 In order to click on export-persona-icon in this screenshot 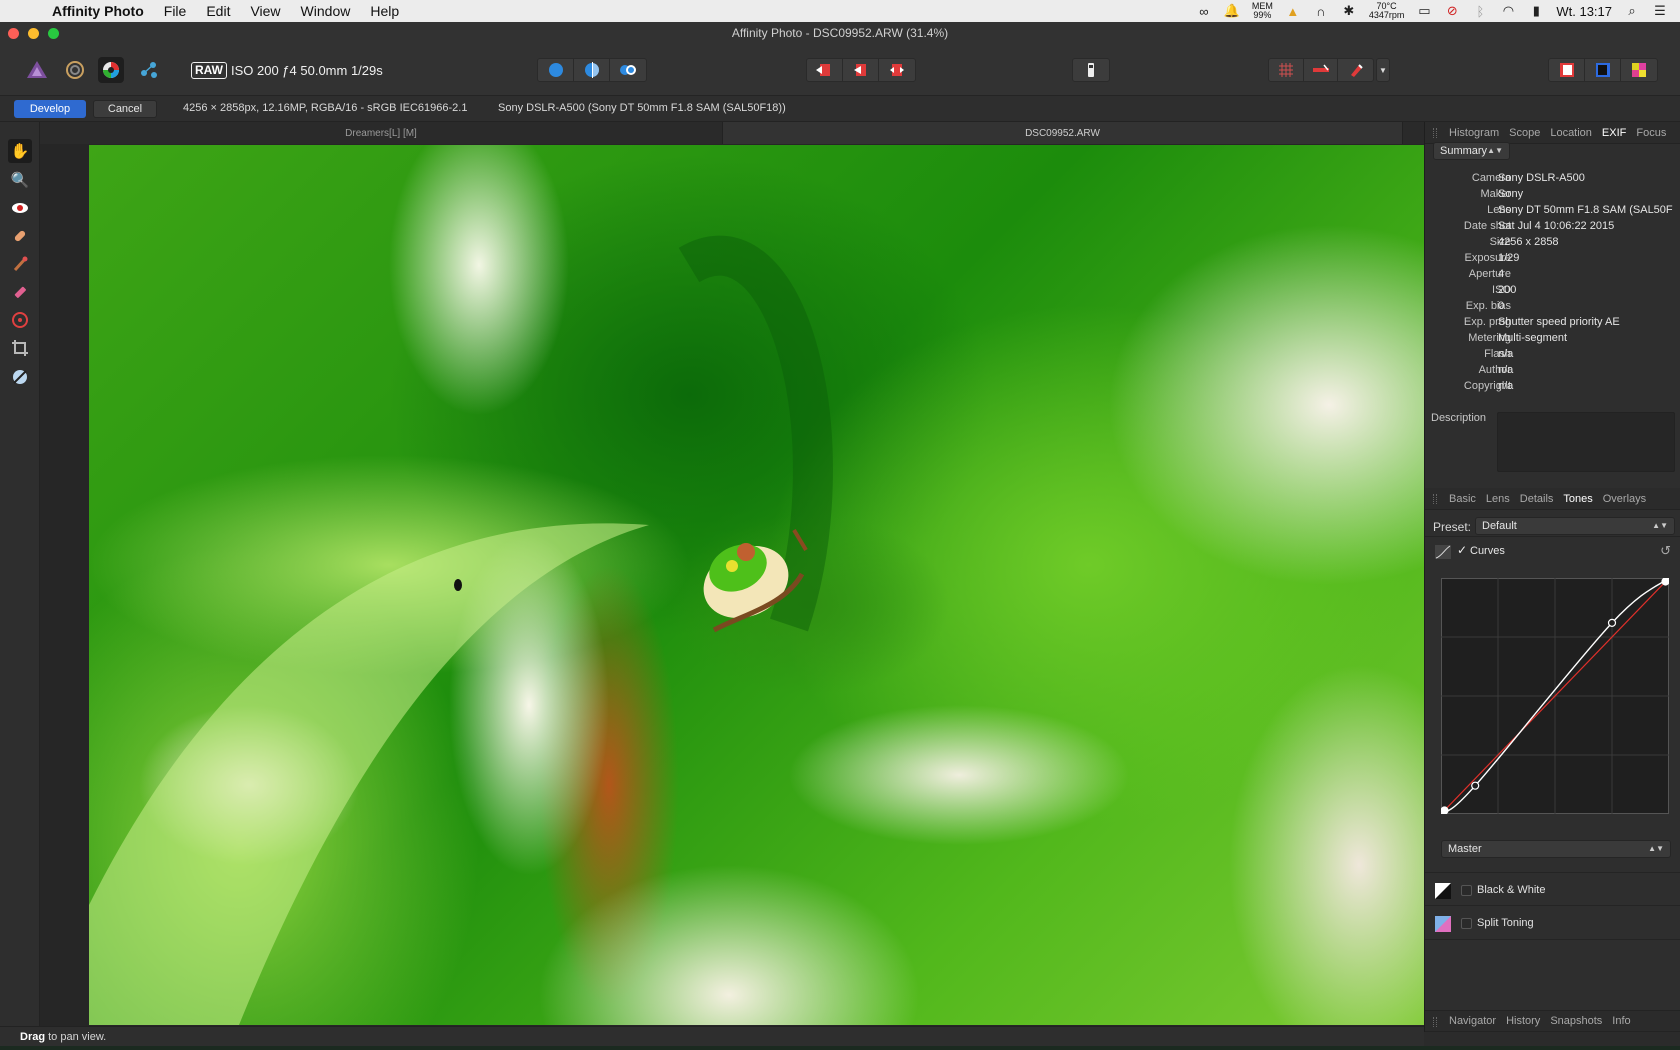, I will do `click(149, 70)`.